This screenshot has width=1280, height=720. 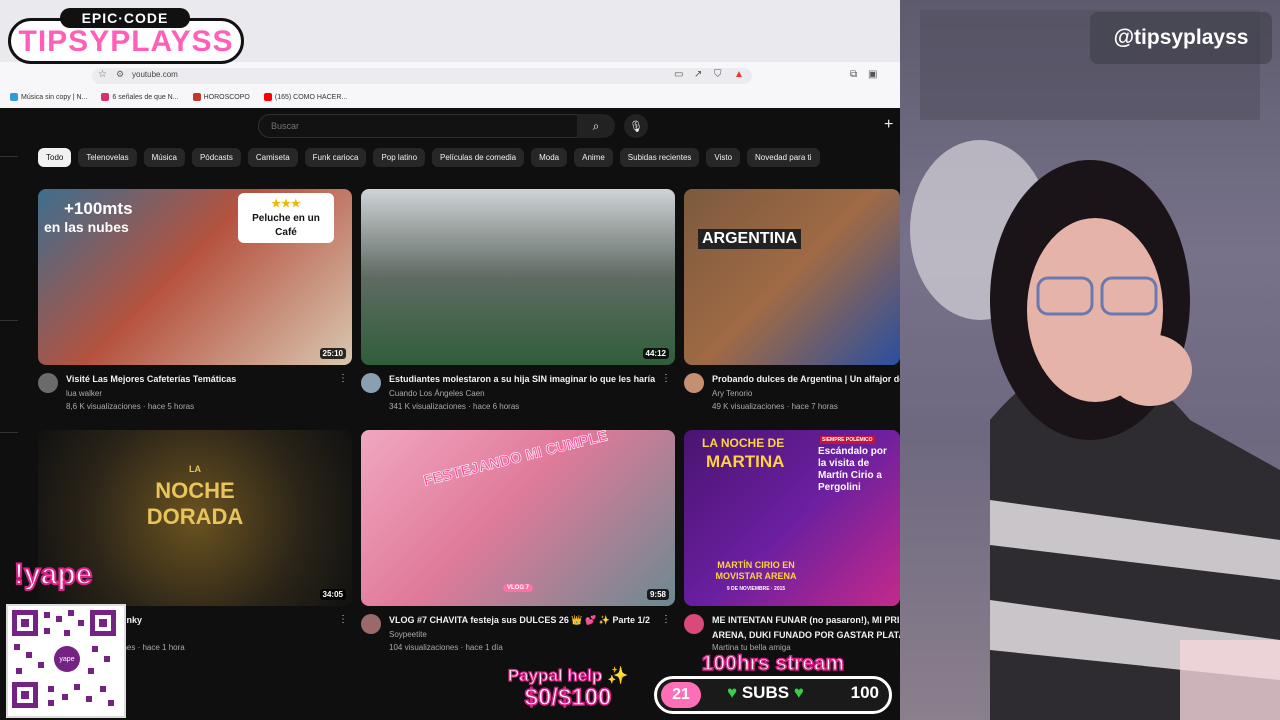 What do you see at coordinates (853, 74) in the screenshot?
I see `extensions-icon: ⧉` at bounding box center [853, 74].